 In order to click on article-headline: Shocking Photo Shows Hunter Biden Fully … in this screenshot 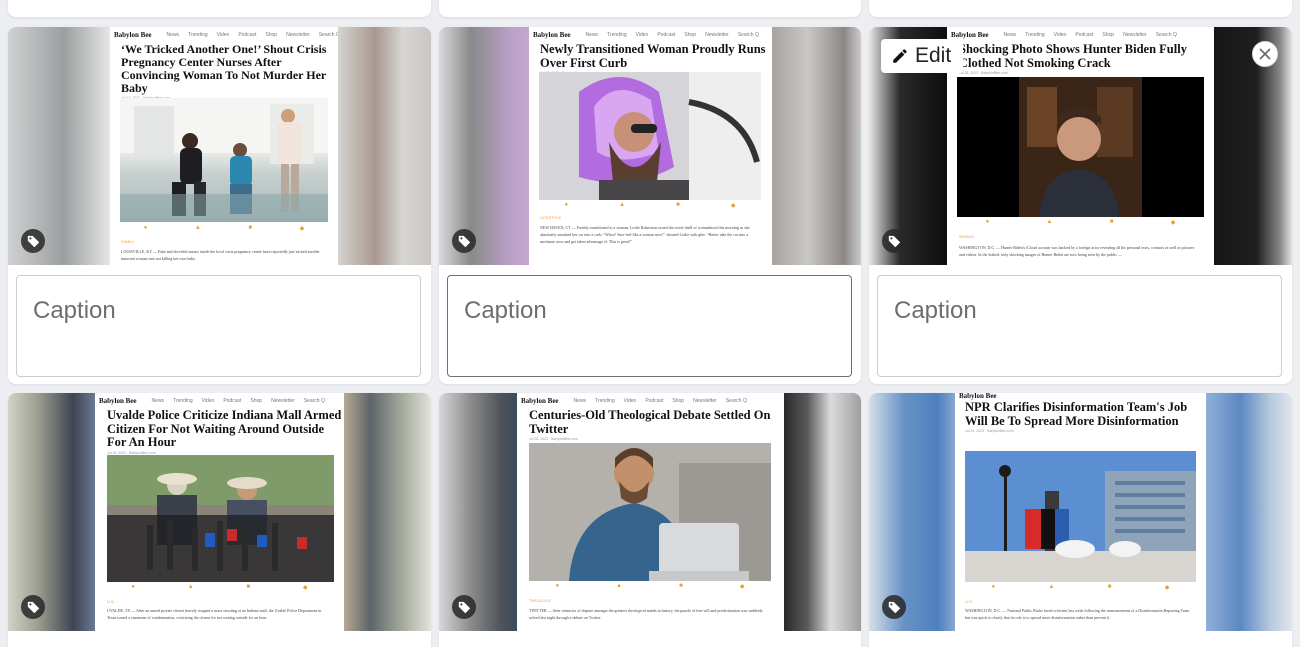, I will do `click(1073, 56)`.